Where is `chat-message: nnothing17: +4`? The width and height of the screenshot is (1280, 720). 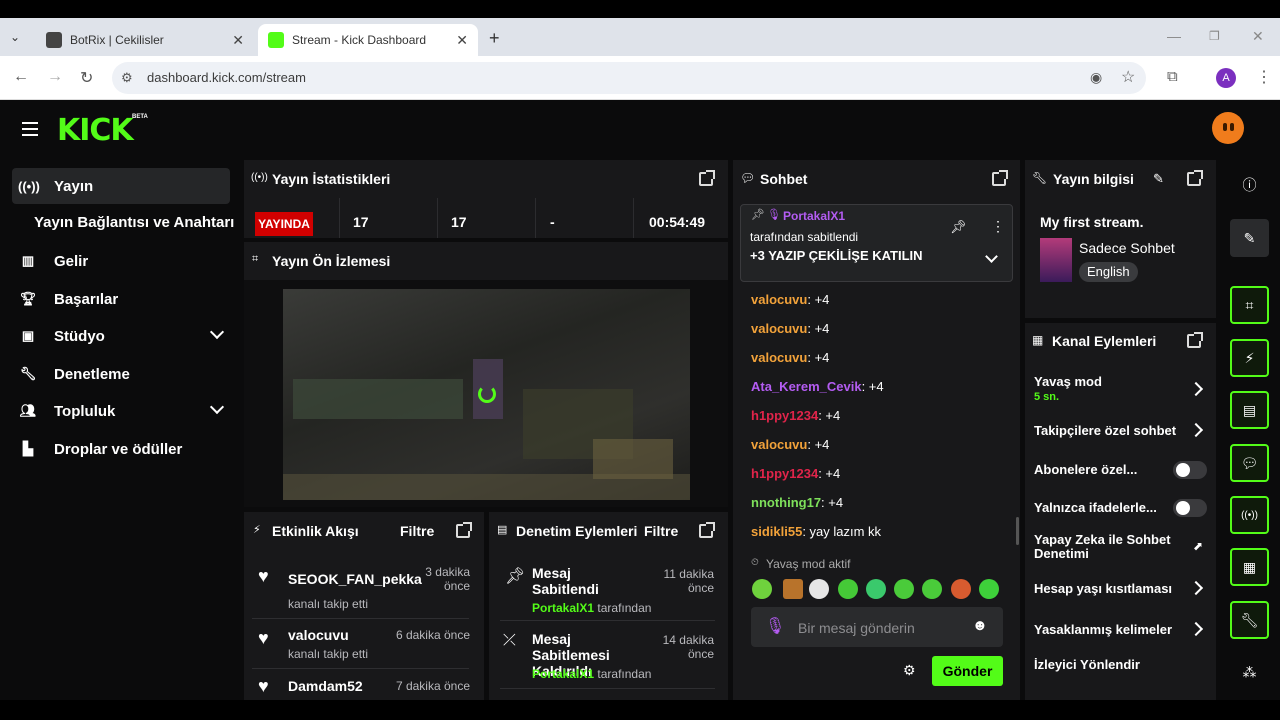
chat-message: nnothing17: +4 is located at coordinates (797, 502).